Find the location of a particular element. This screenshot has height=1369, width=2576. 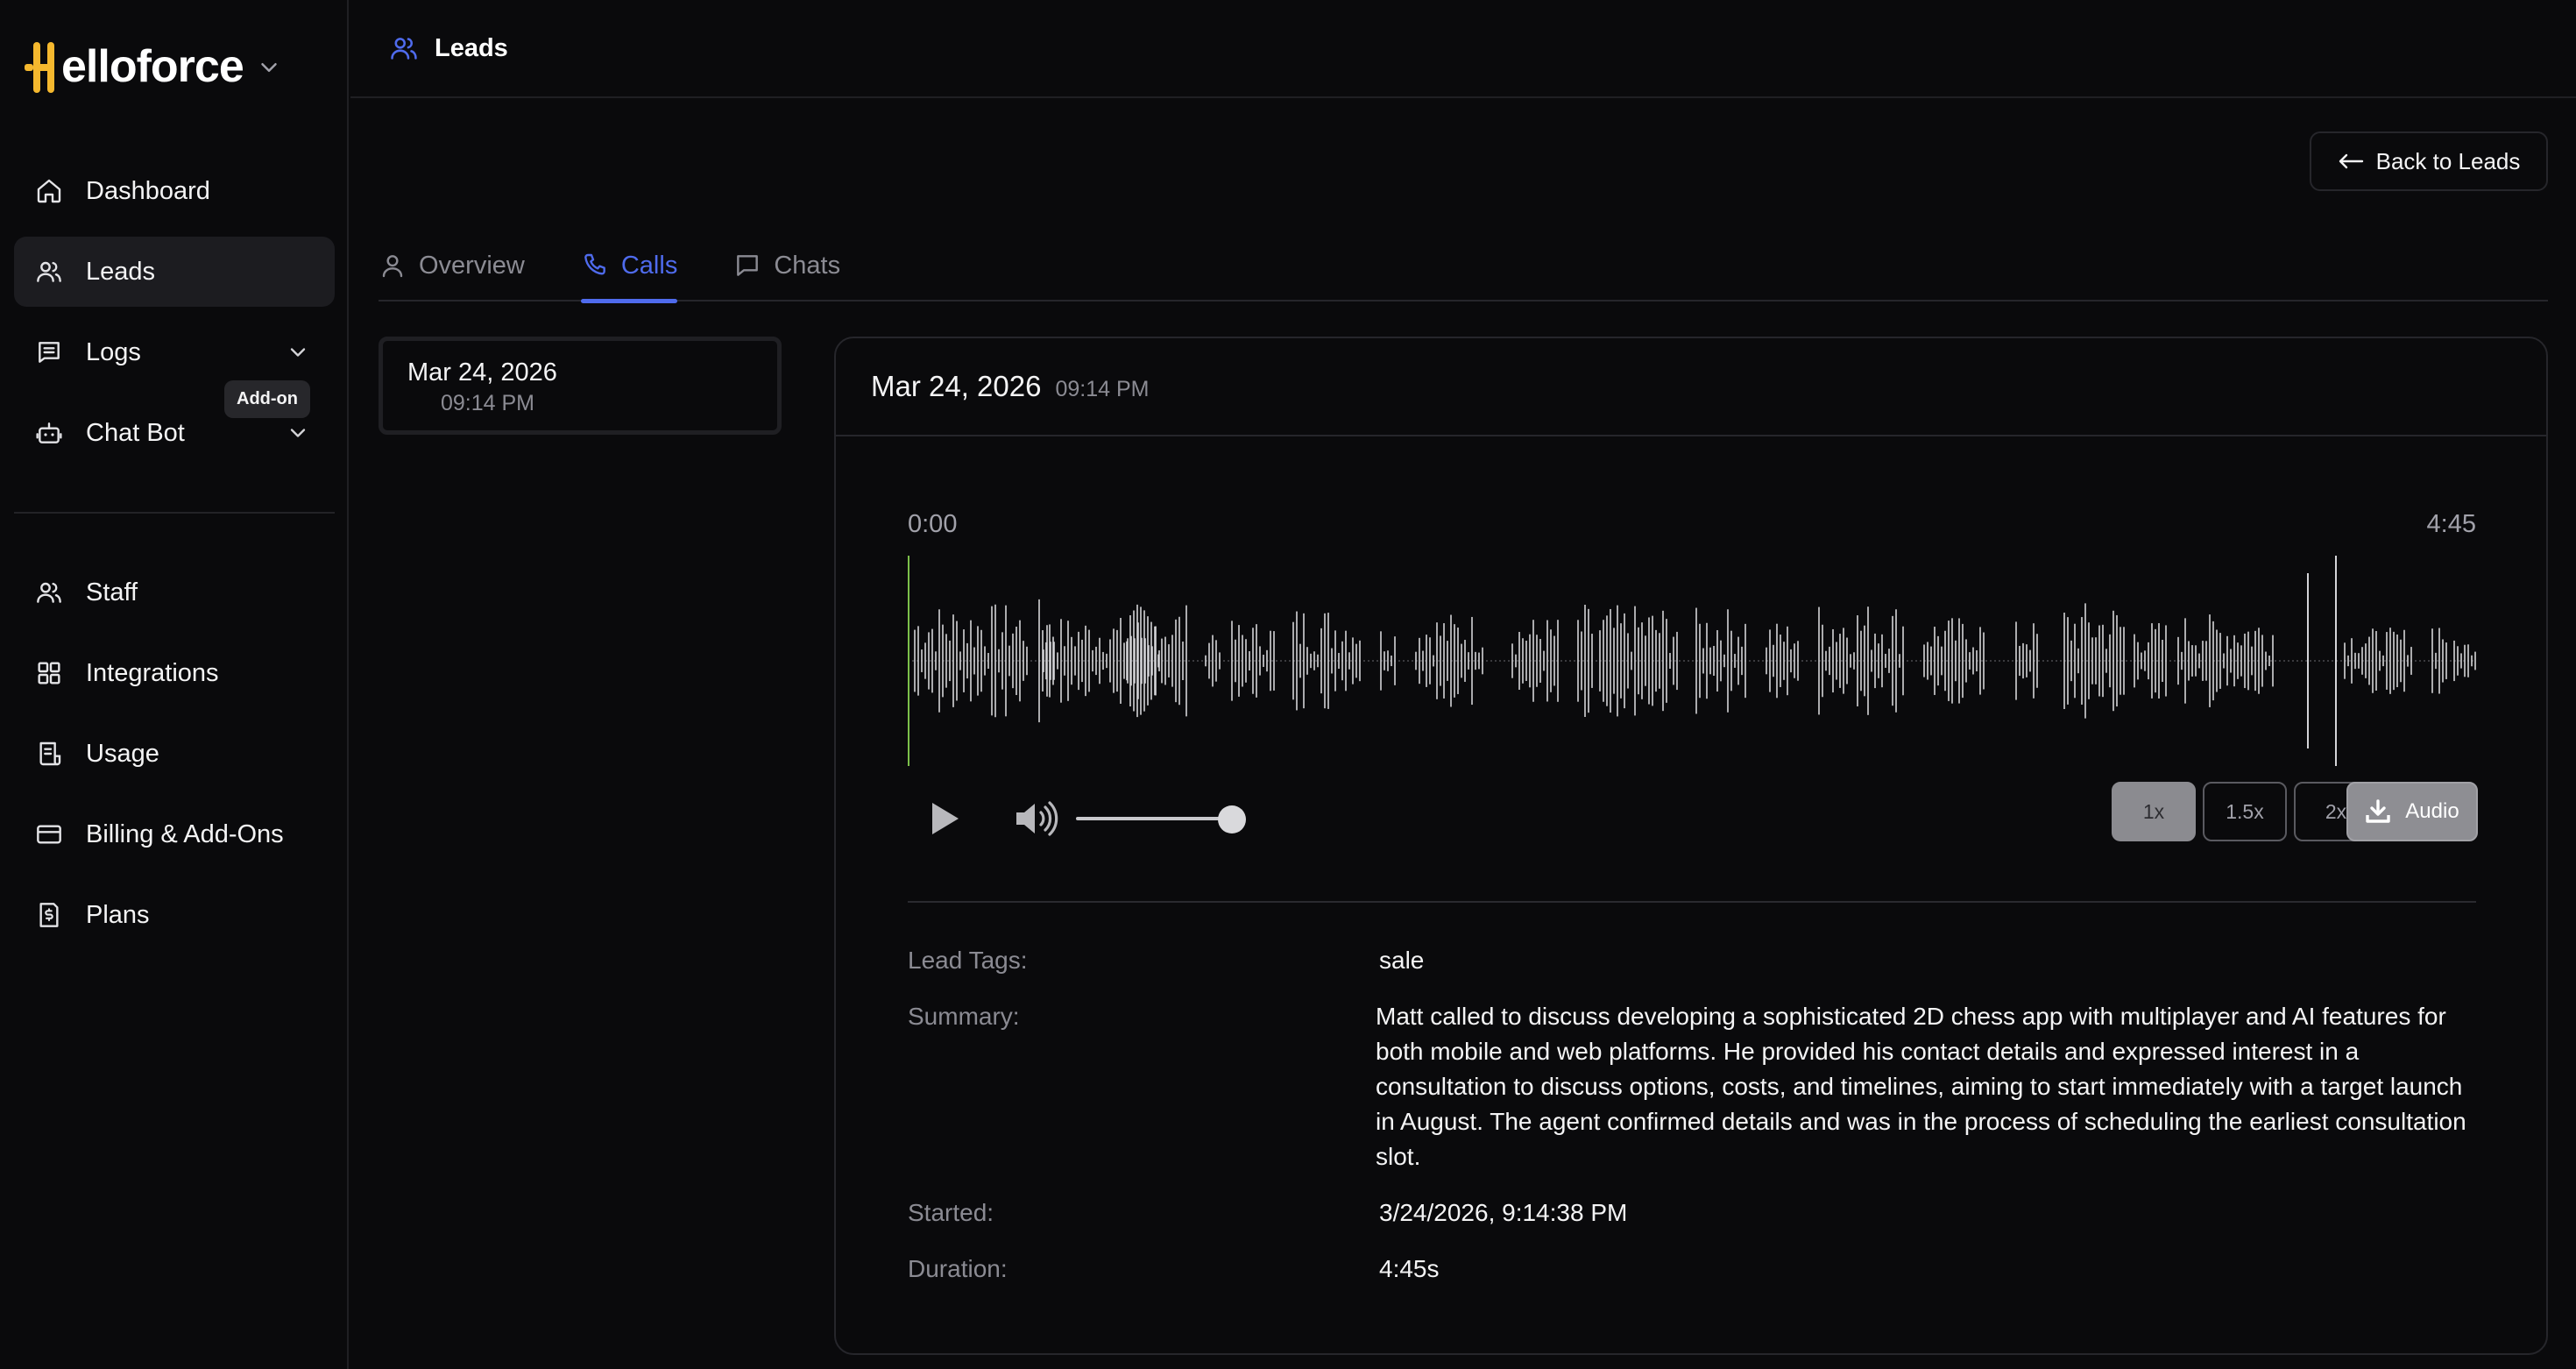

player-controls: 1x 1.5x 2x Audio is located at coordinates (1693, 825).